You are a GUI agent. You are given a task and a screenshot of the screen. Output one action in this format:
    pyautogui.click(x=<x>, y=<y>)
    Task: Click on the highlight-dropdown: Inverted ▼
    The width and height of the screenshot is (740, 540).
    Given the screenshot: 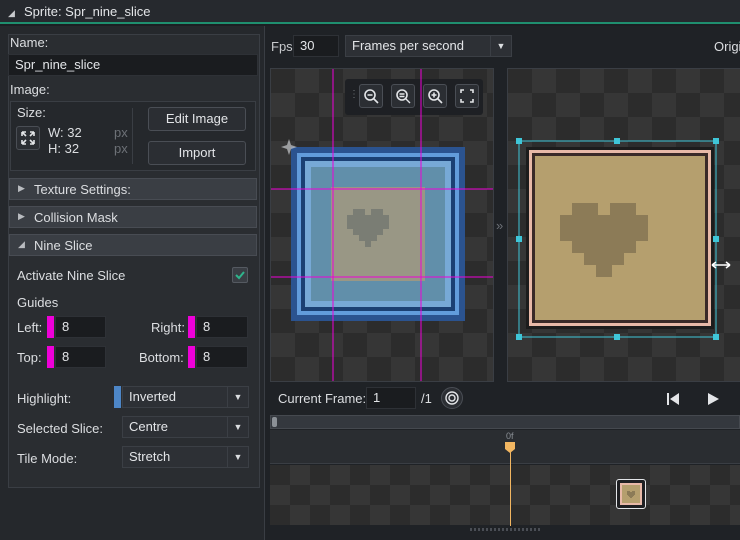 What is the action you would take?
    pyautogui.click(x=185, y=397)
    